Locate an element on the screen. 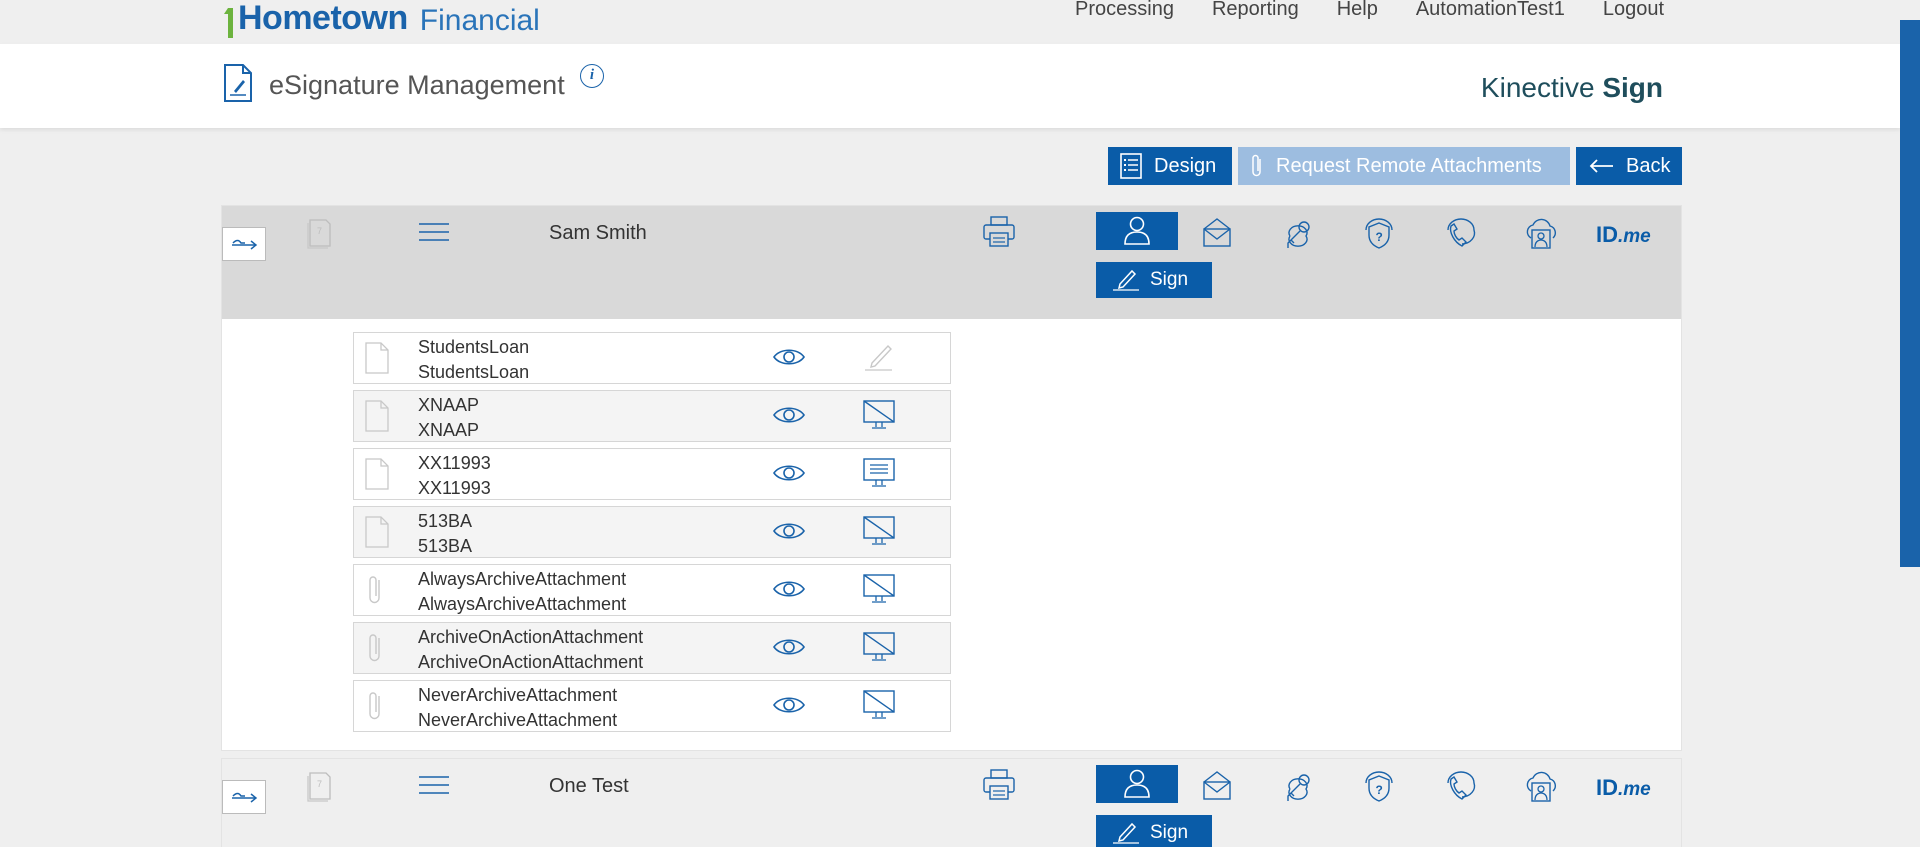  signer-header: 7 Sam Smith ? ID.me Sign is located at coordinates (951, 262).